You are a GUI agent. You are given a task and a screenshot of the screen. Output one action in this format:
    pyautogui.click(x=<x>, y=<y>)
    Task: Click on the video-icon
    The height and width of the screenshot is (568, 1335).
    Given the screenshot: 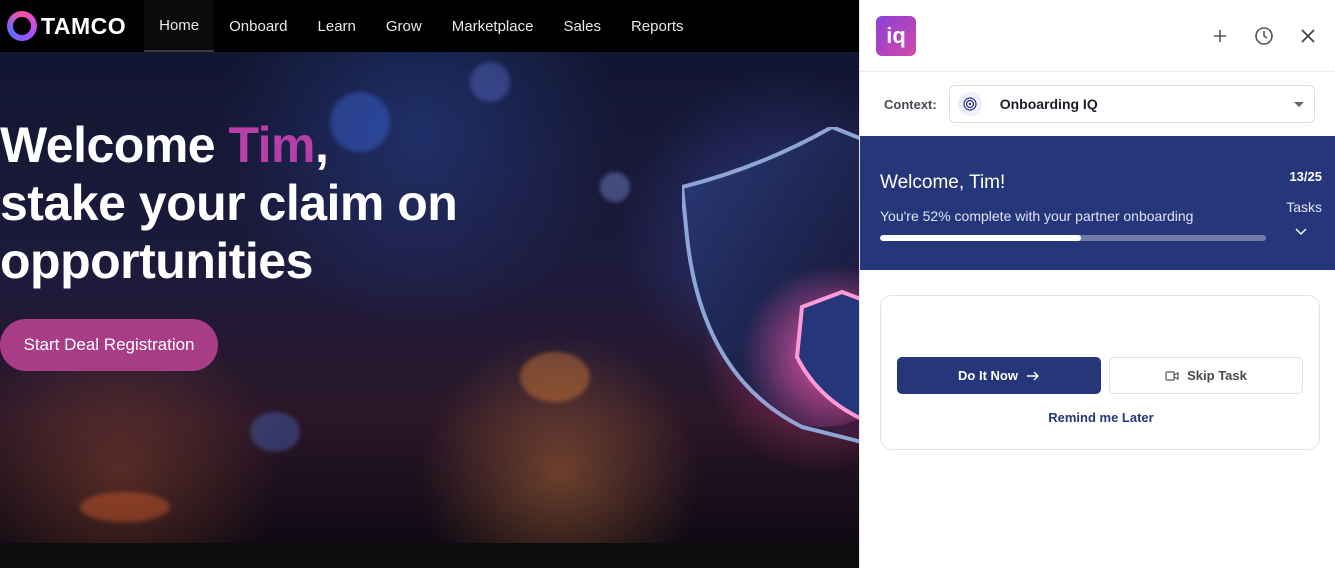 What is the action you would take?
    pyautogui.click(x=1172, y=375)
    